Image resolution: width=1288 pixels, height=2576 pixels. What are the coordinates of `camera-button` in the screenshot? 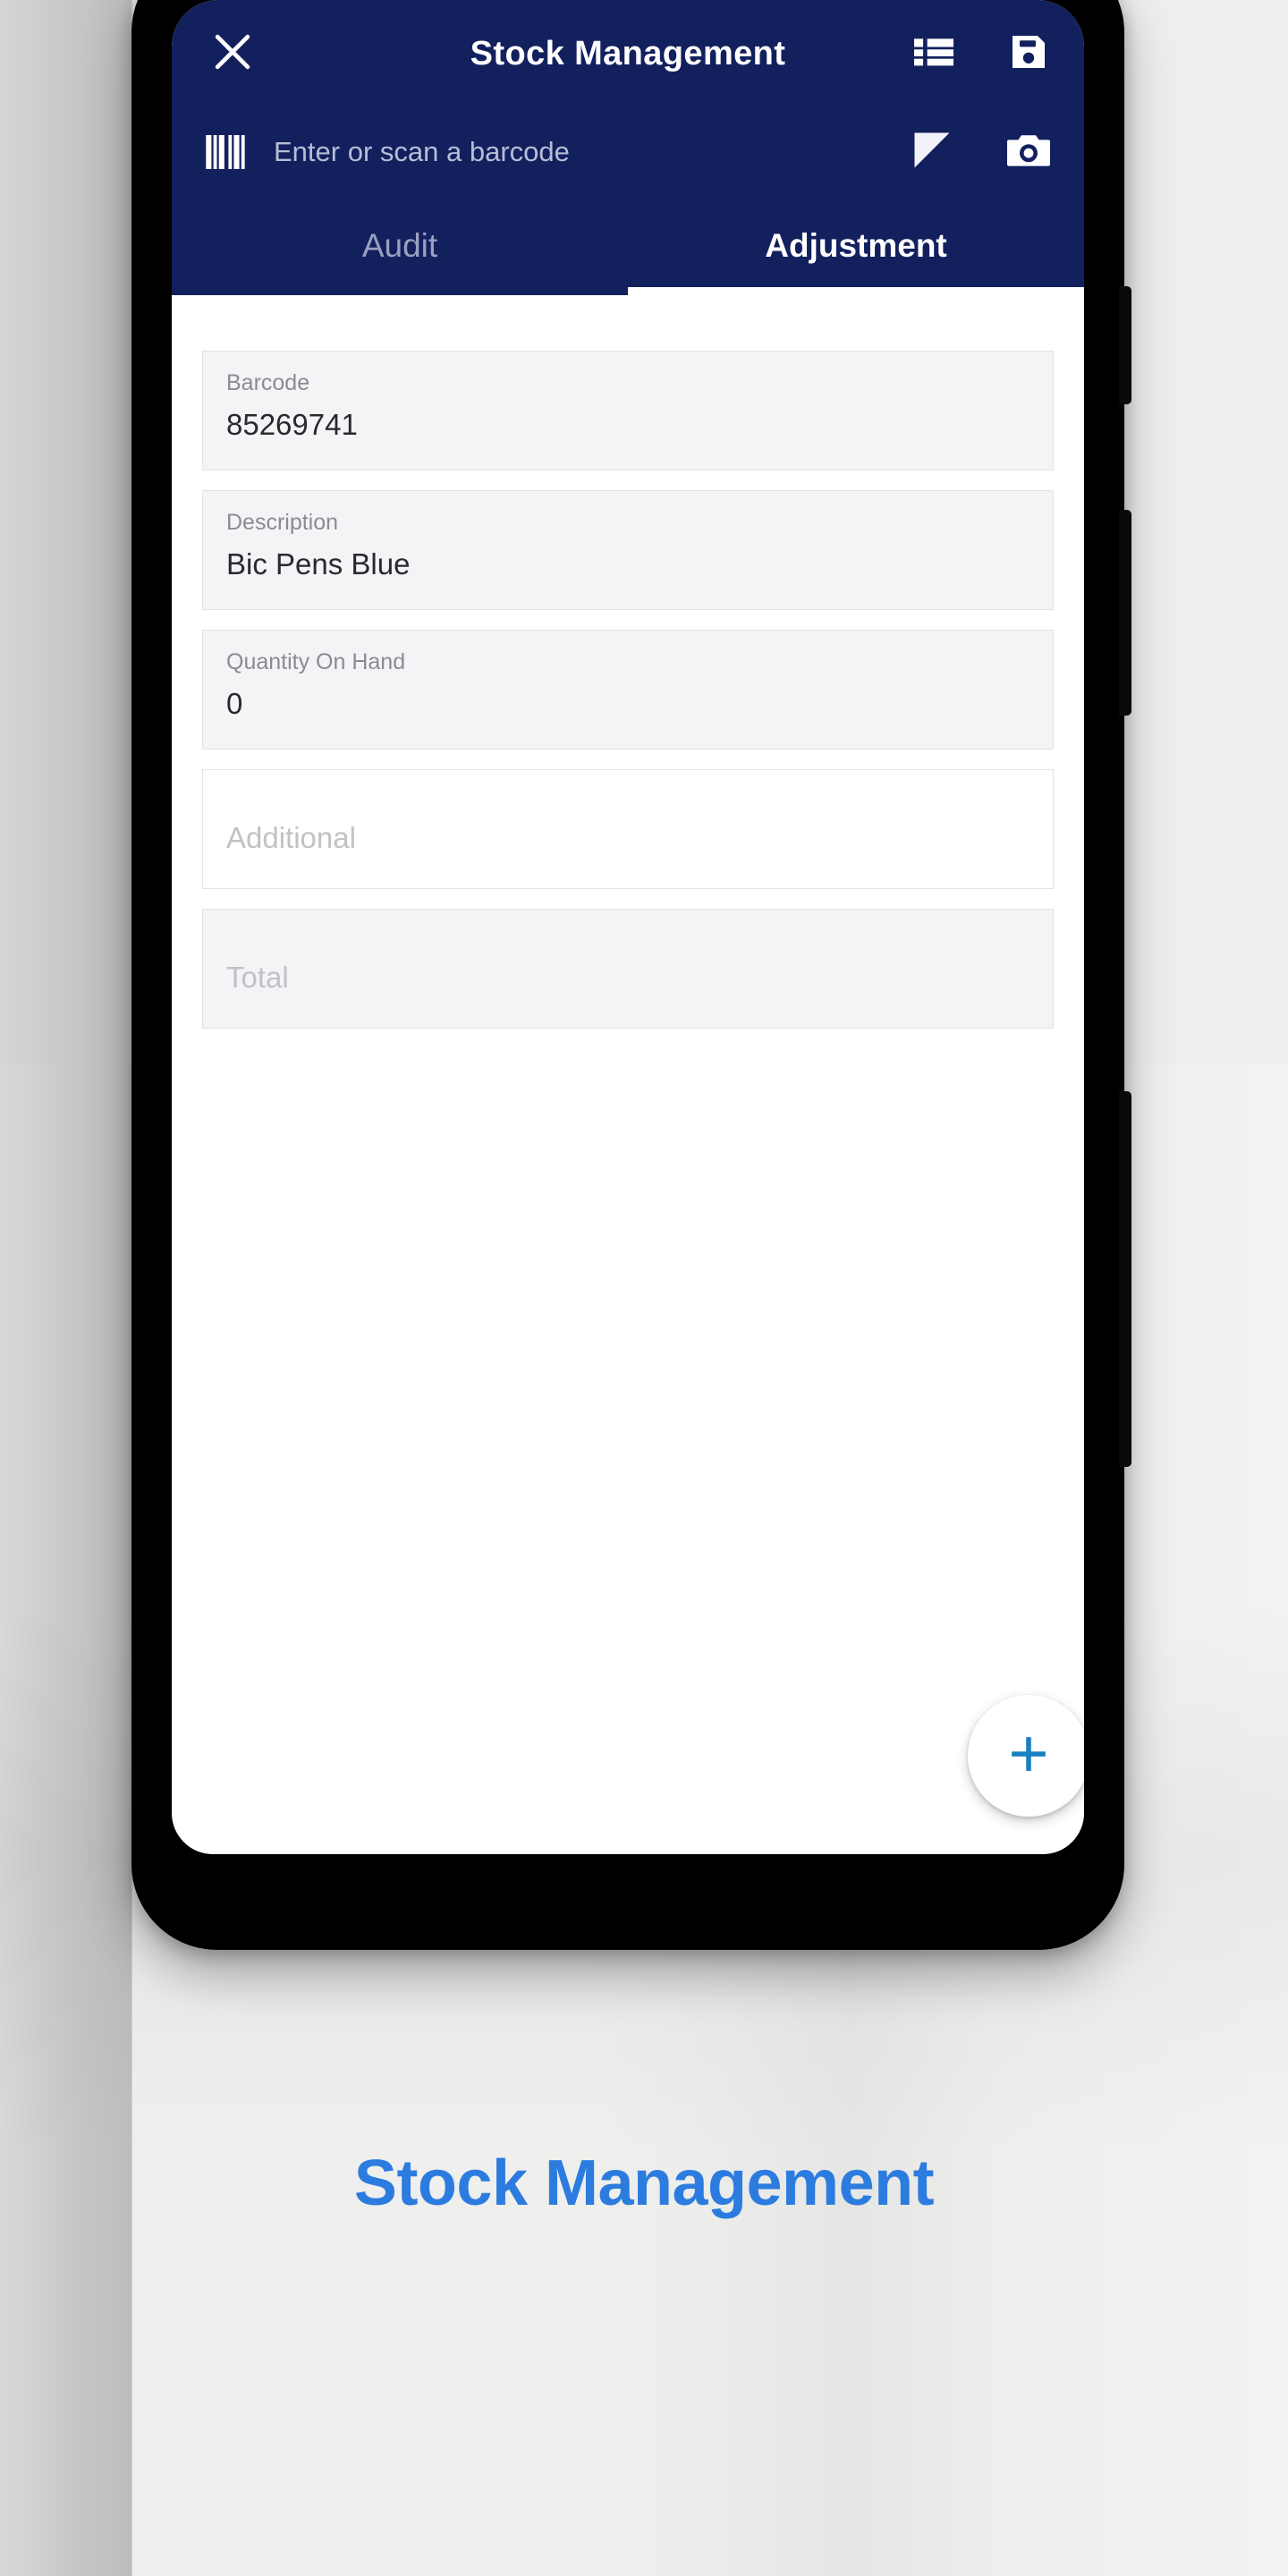 It's located at (1029, 152).